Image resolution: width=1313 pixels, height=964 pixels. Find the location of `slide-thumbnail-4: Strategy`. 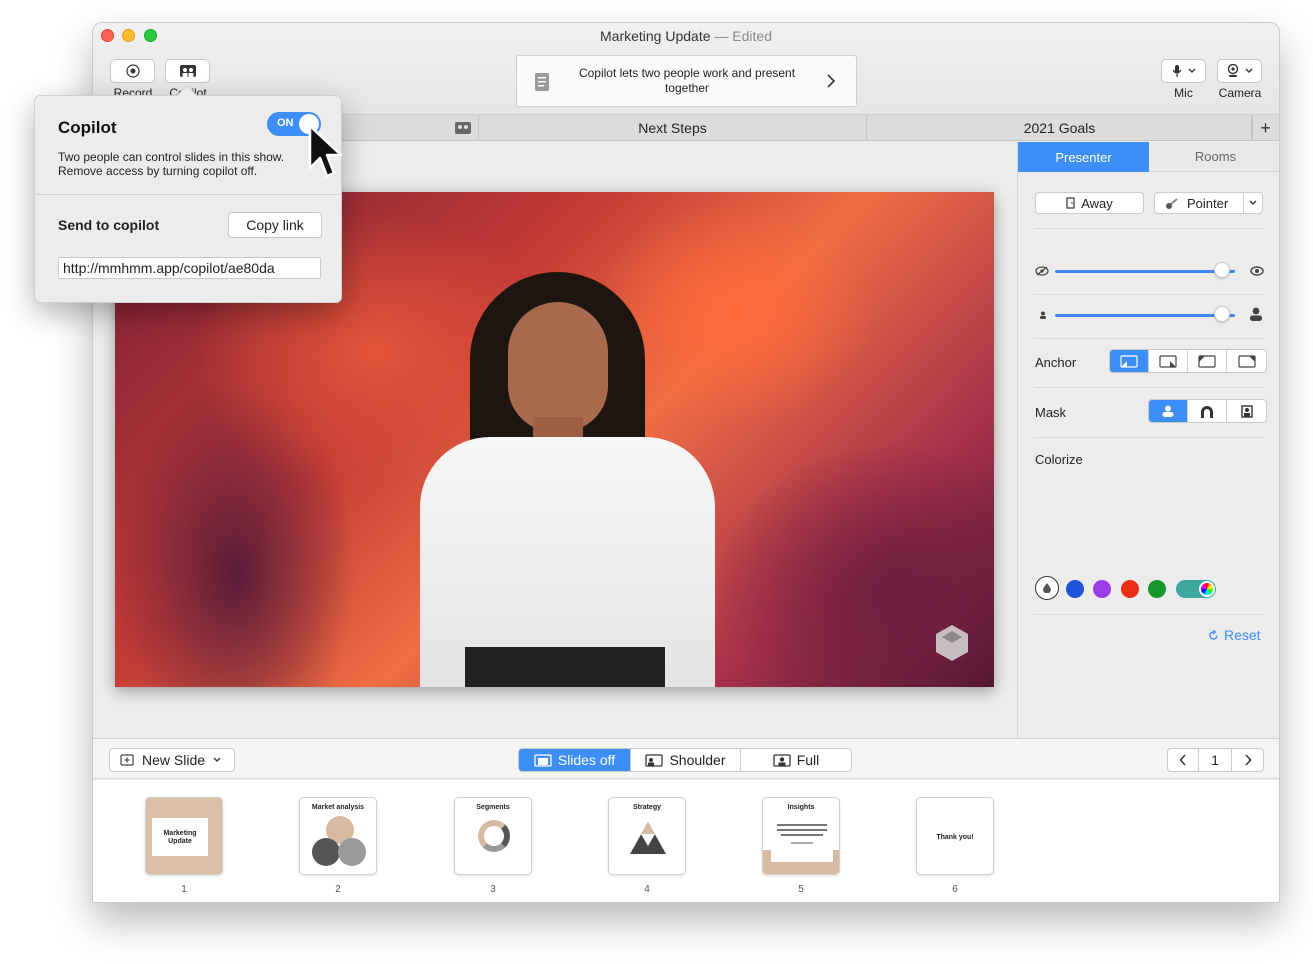

slide-thumbnail-4: Strategy is located at coordinates (647, 836).